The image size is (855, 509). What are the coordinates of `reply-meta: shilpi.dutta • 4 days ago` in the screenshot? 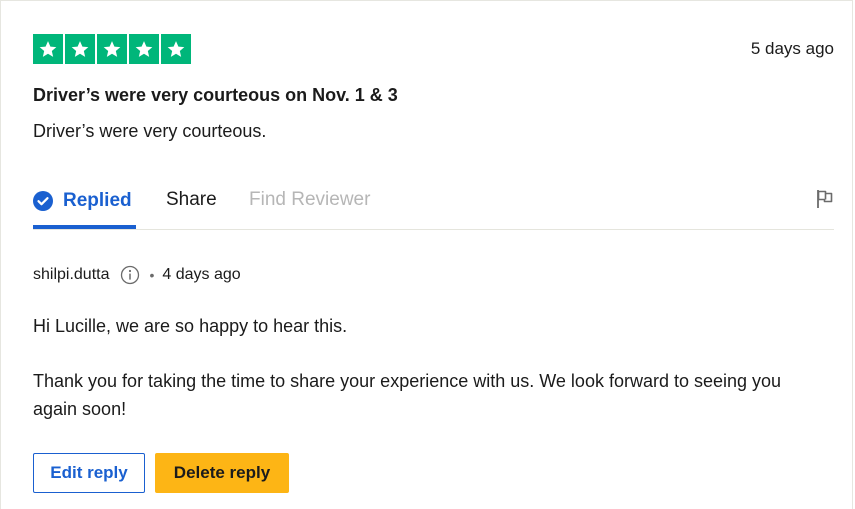 It's located at (137, 275).